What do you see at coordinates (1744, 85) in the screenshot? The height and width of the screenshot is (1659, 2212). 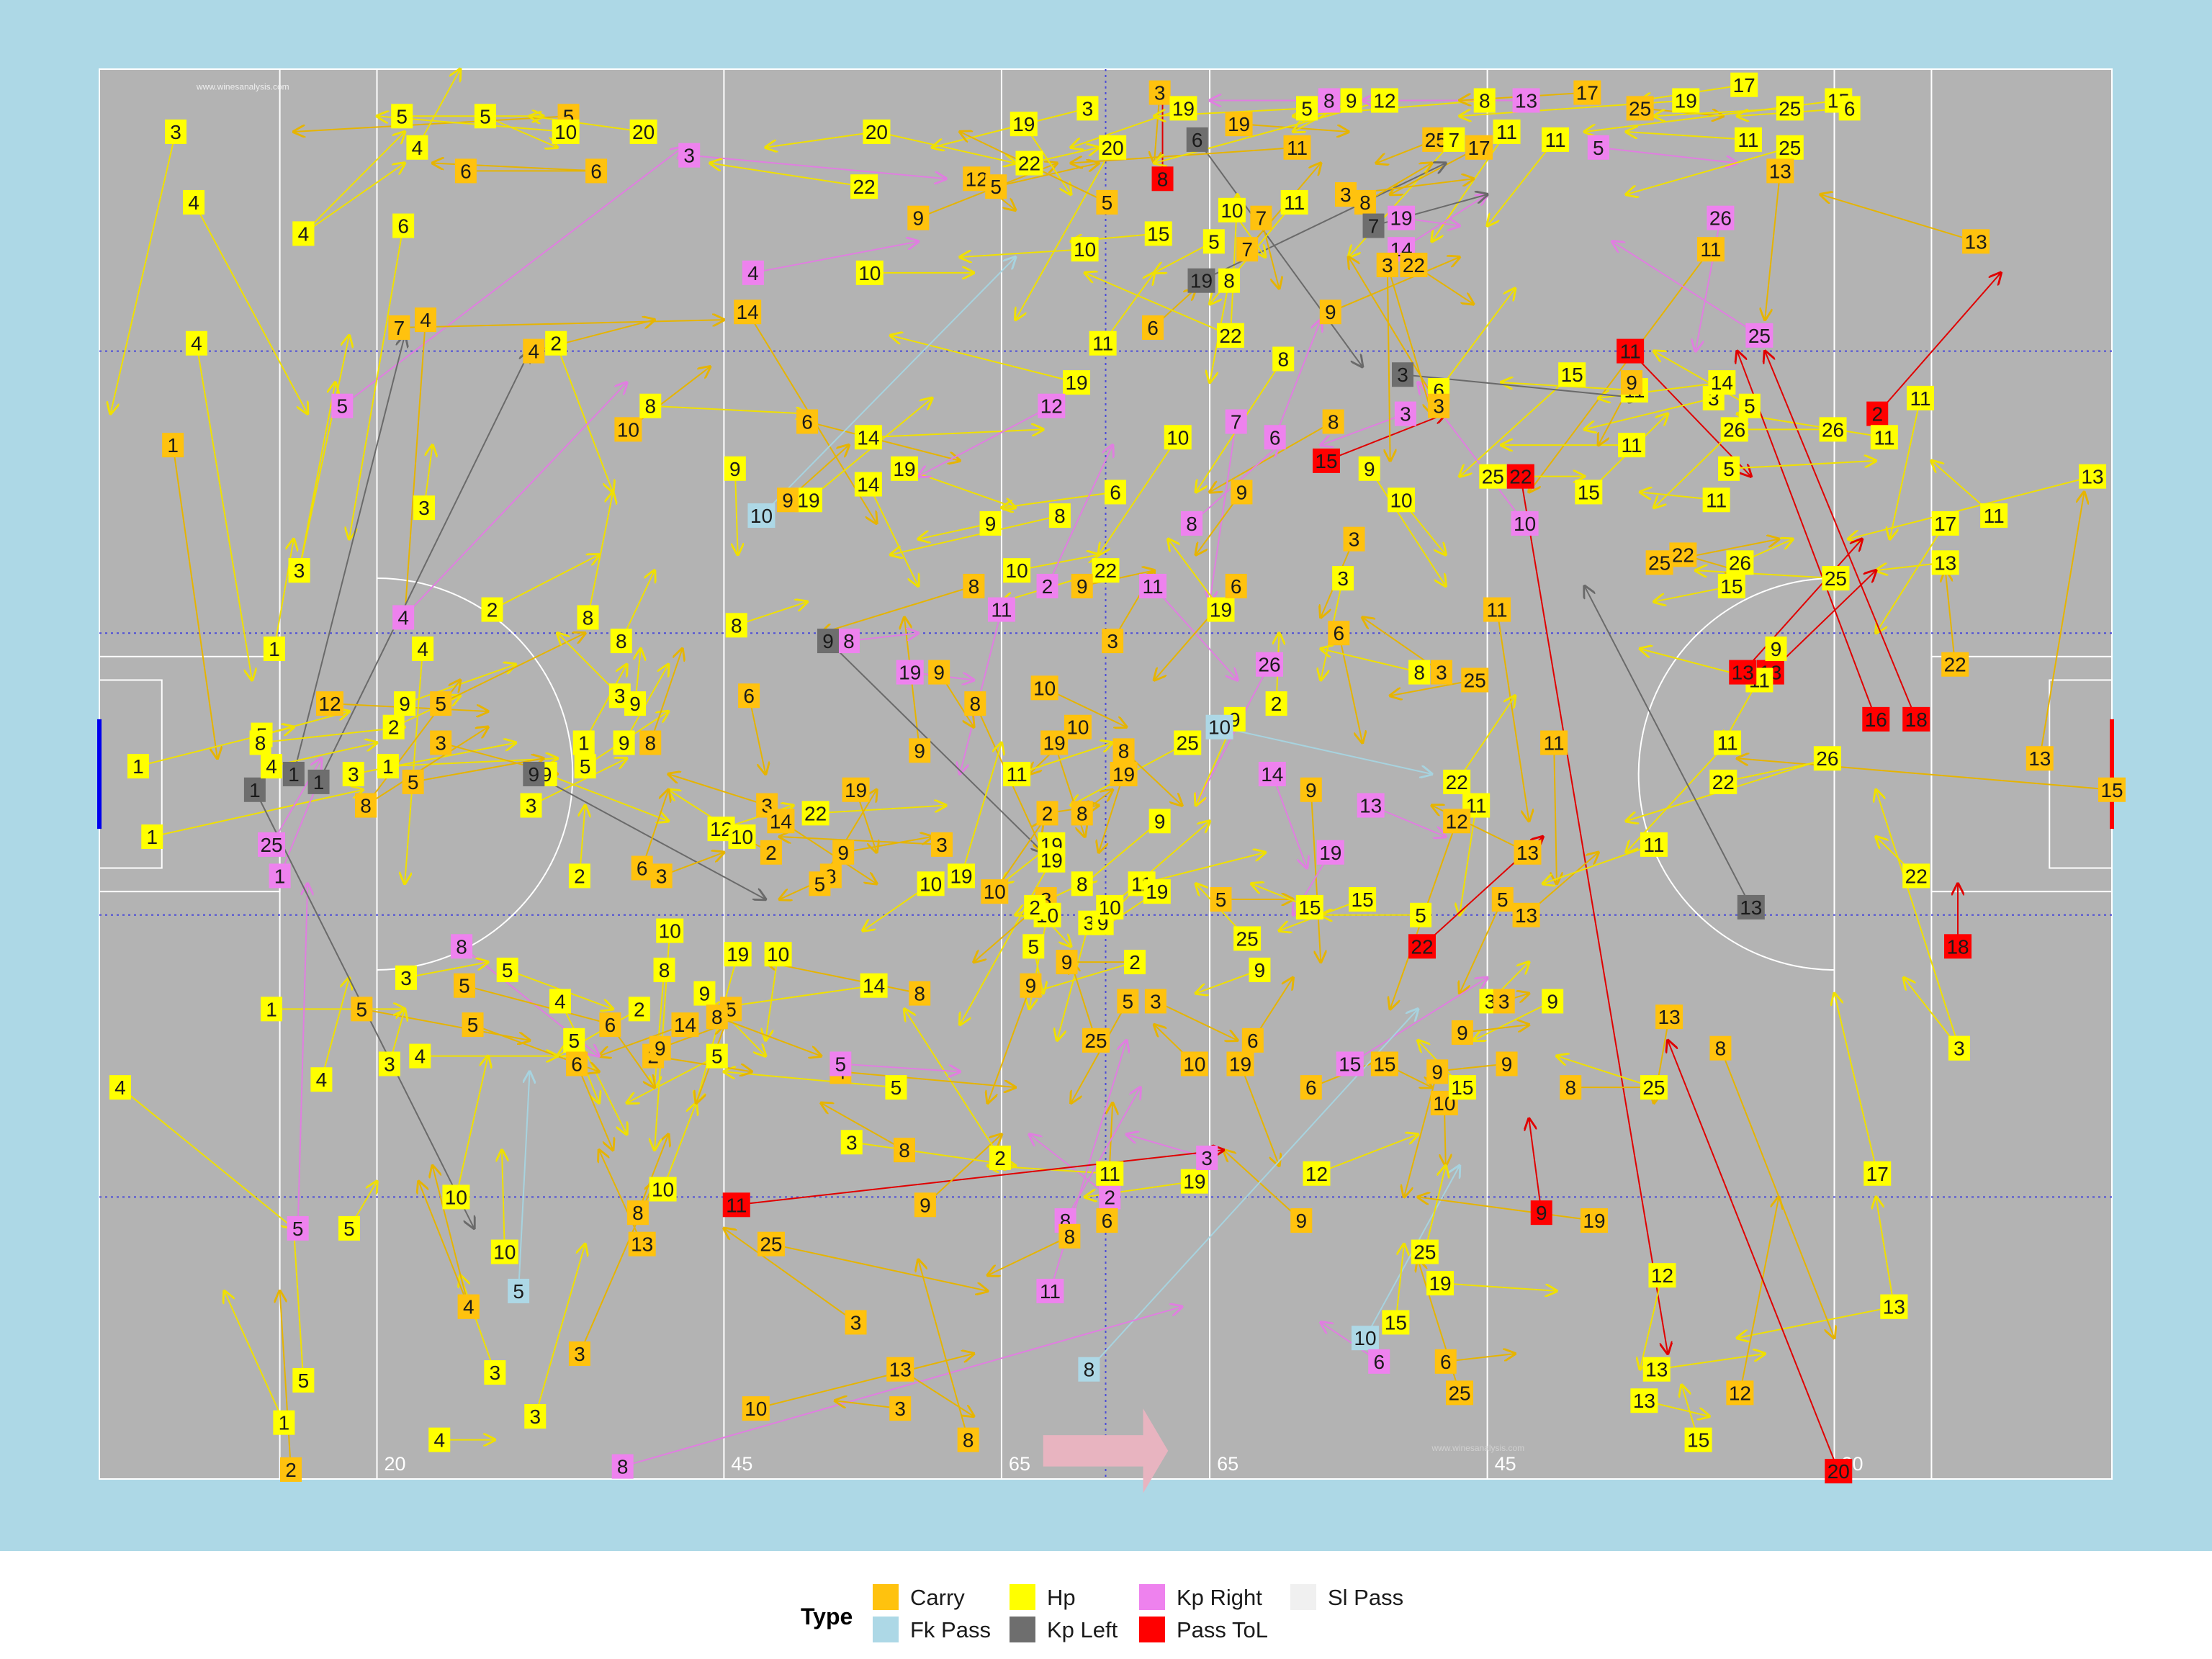 I see `event-label: 17` at bounding box center [1744, 85].